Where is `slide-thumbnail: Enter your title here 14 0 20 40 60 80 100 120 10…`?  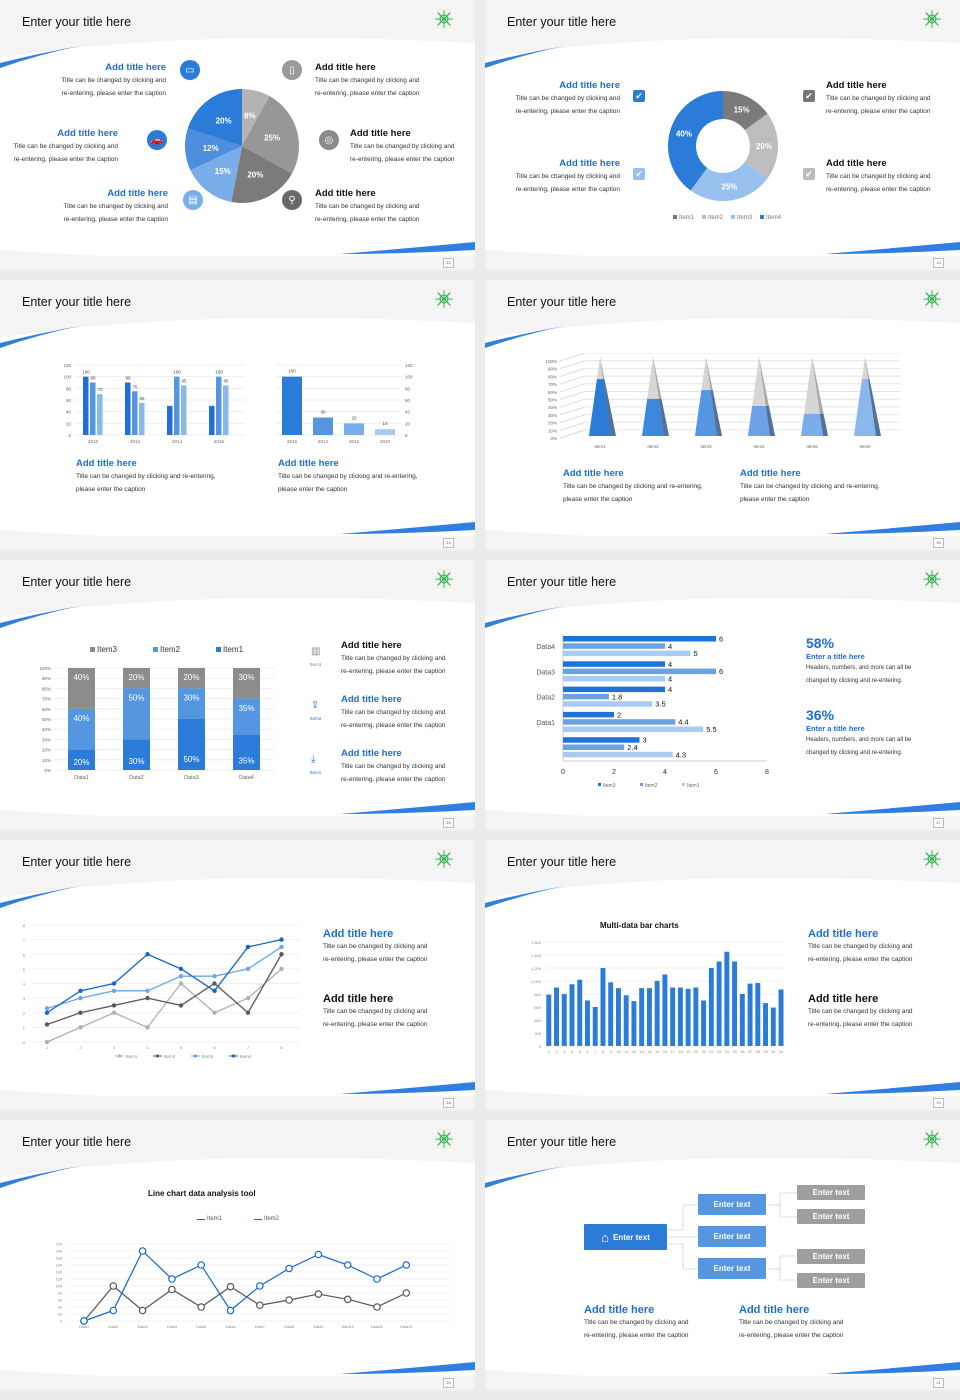
slide-thumbnail: Enter your title here 14 0 20 40 60 80 100 120 10… is located at coordinates (237, 415).